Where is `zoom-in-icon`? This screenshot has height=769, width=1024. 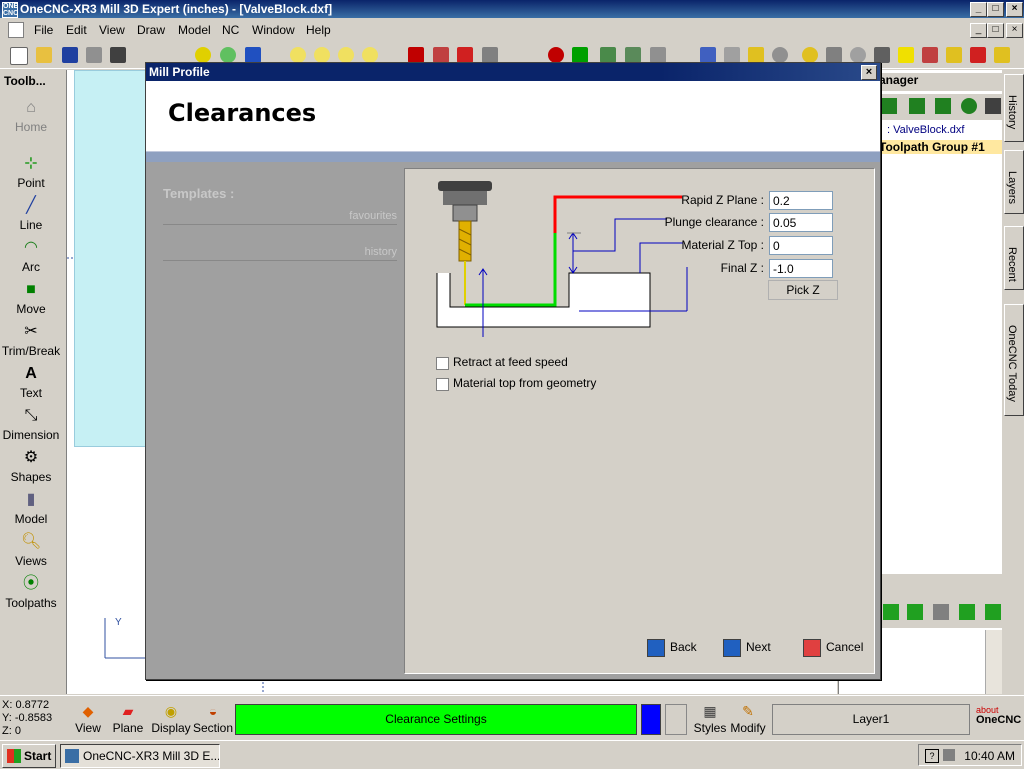 zoom-in-icon is located at coordinates (298, 55).